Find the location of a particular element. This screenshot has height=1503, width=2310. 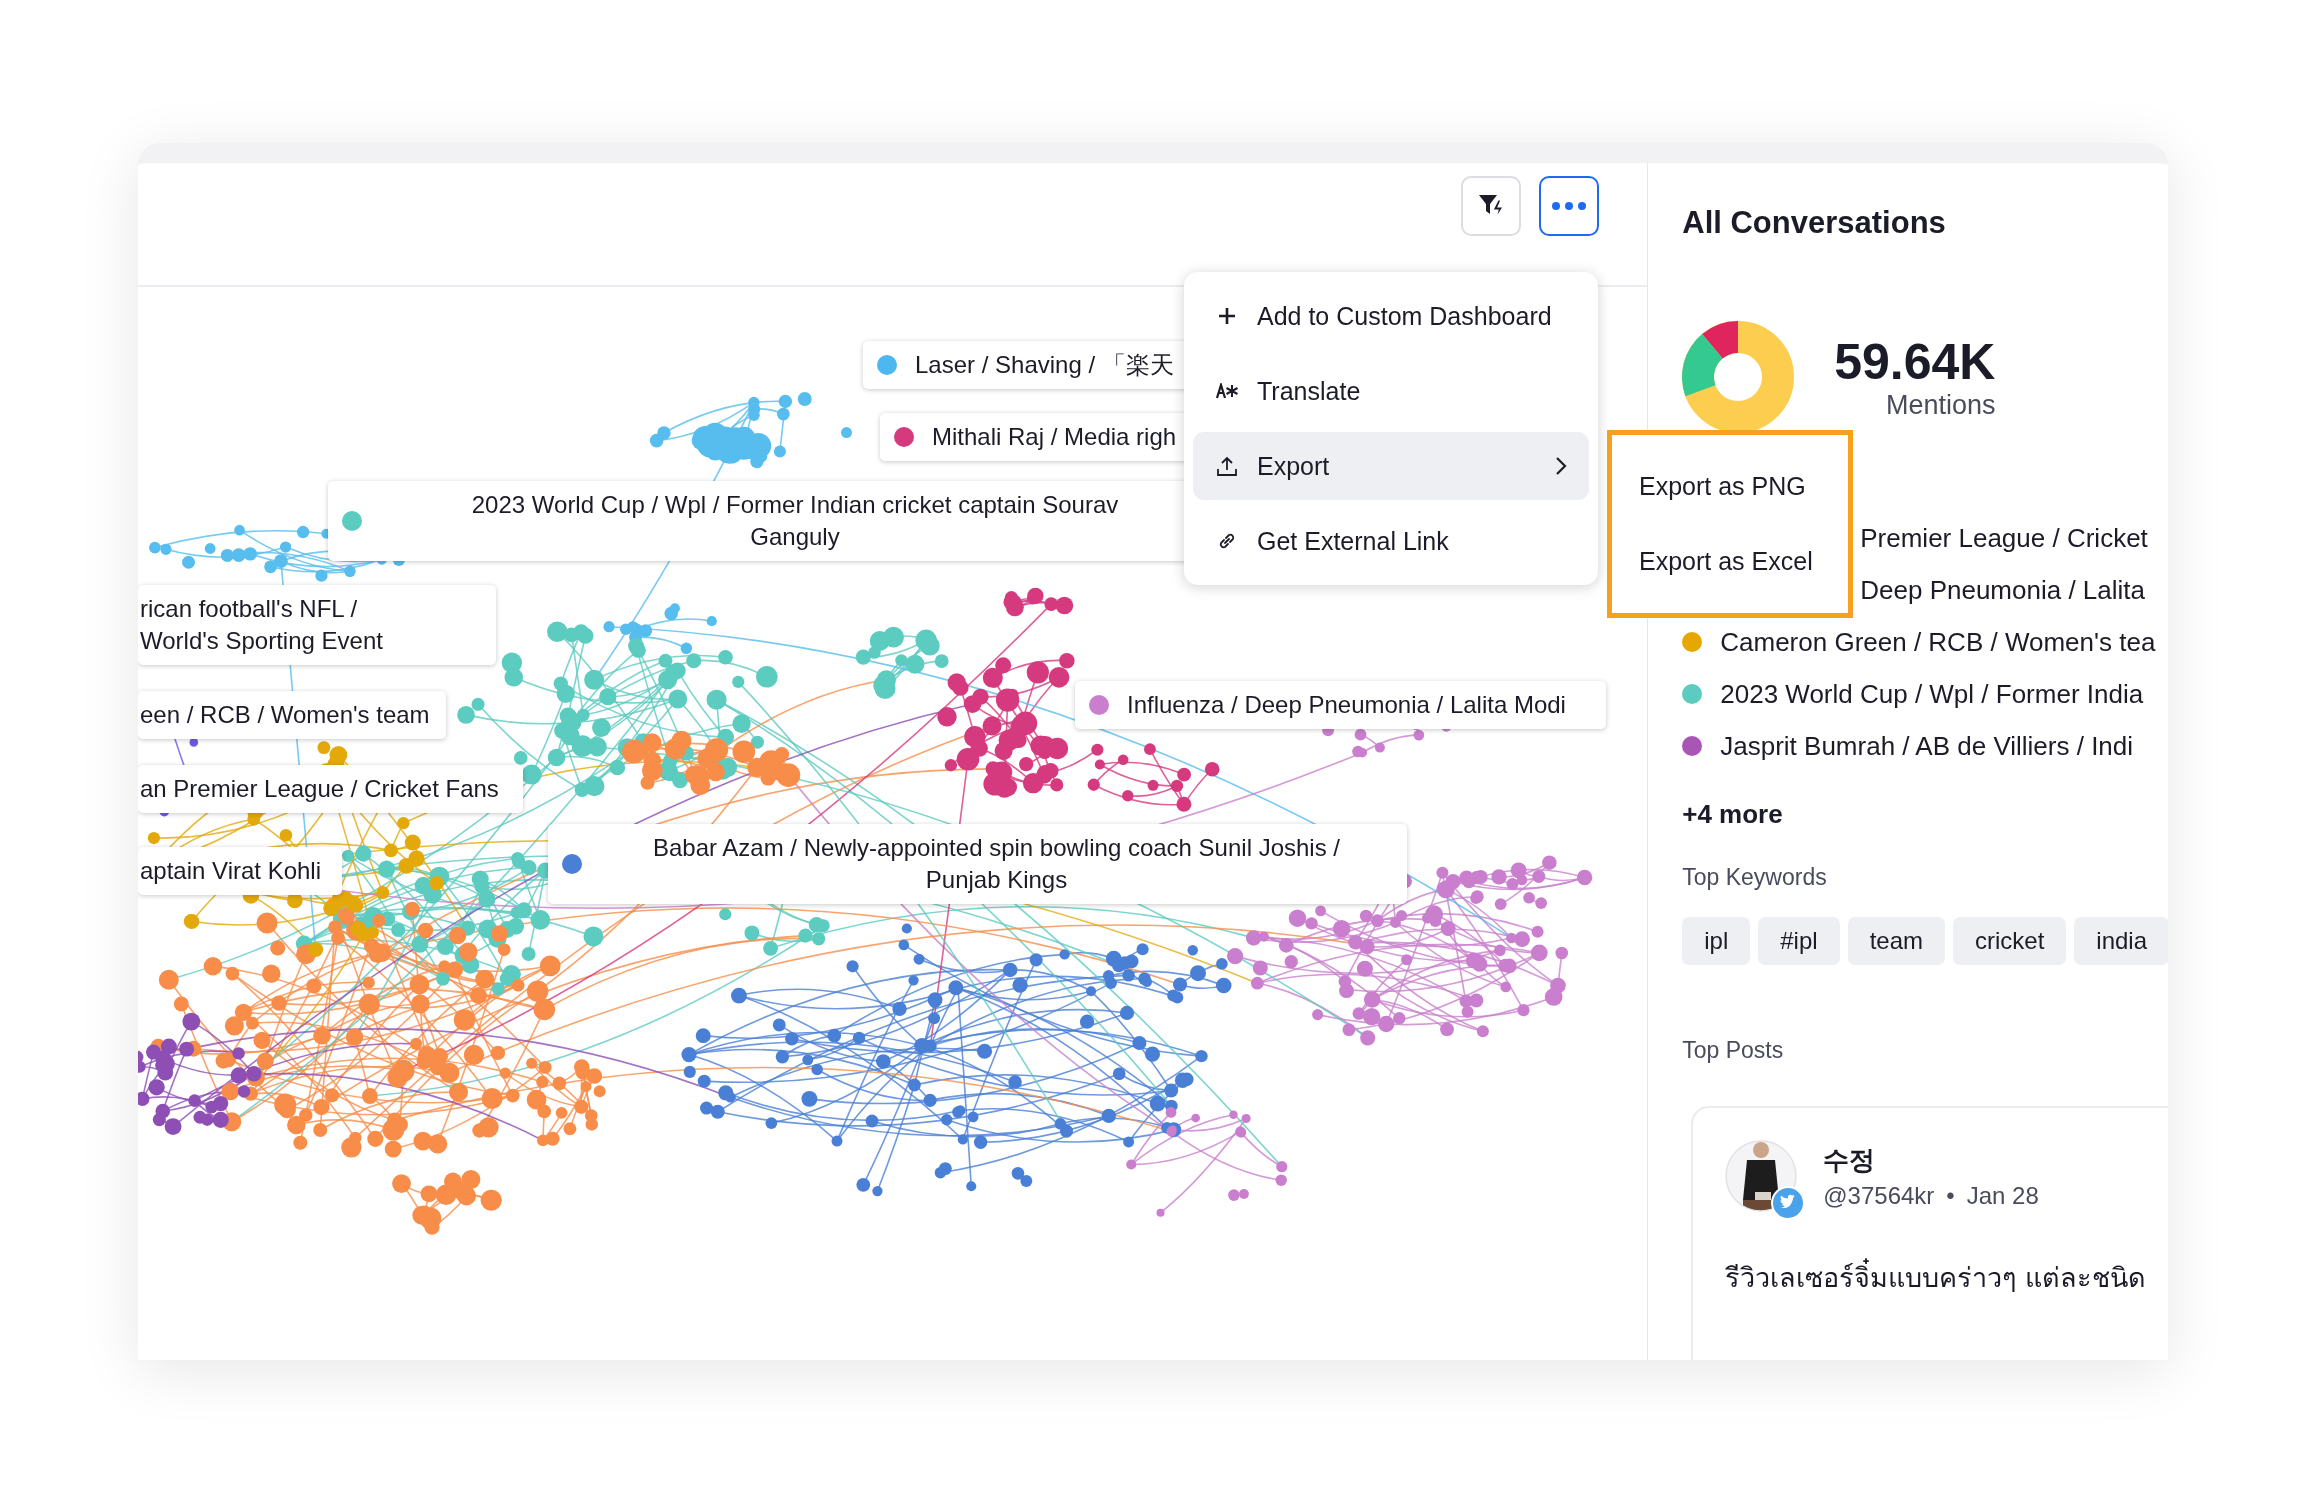

label-text: rican football's NFL / World's Sporting Event is located at coordinates (262, 625).